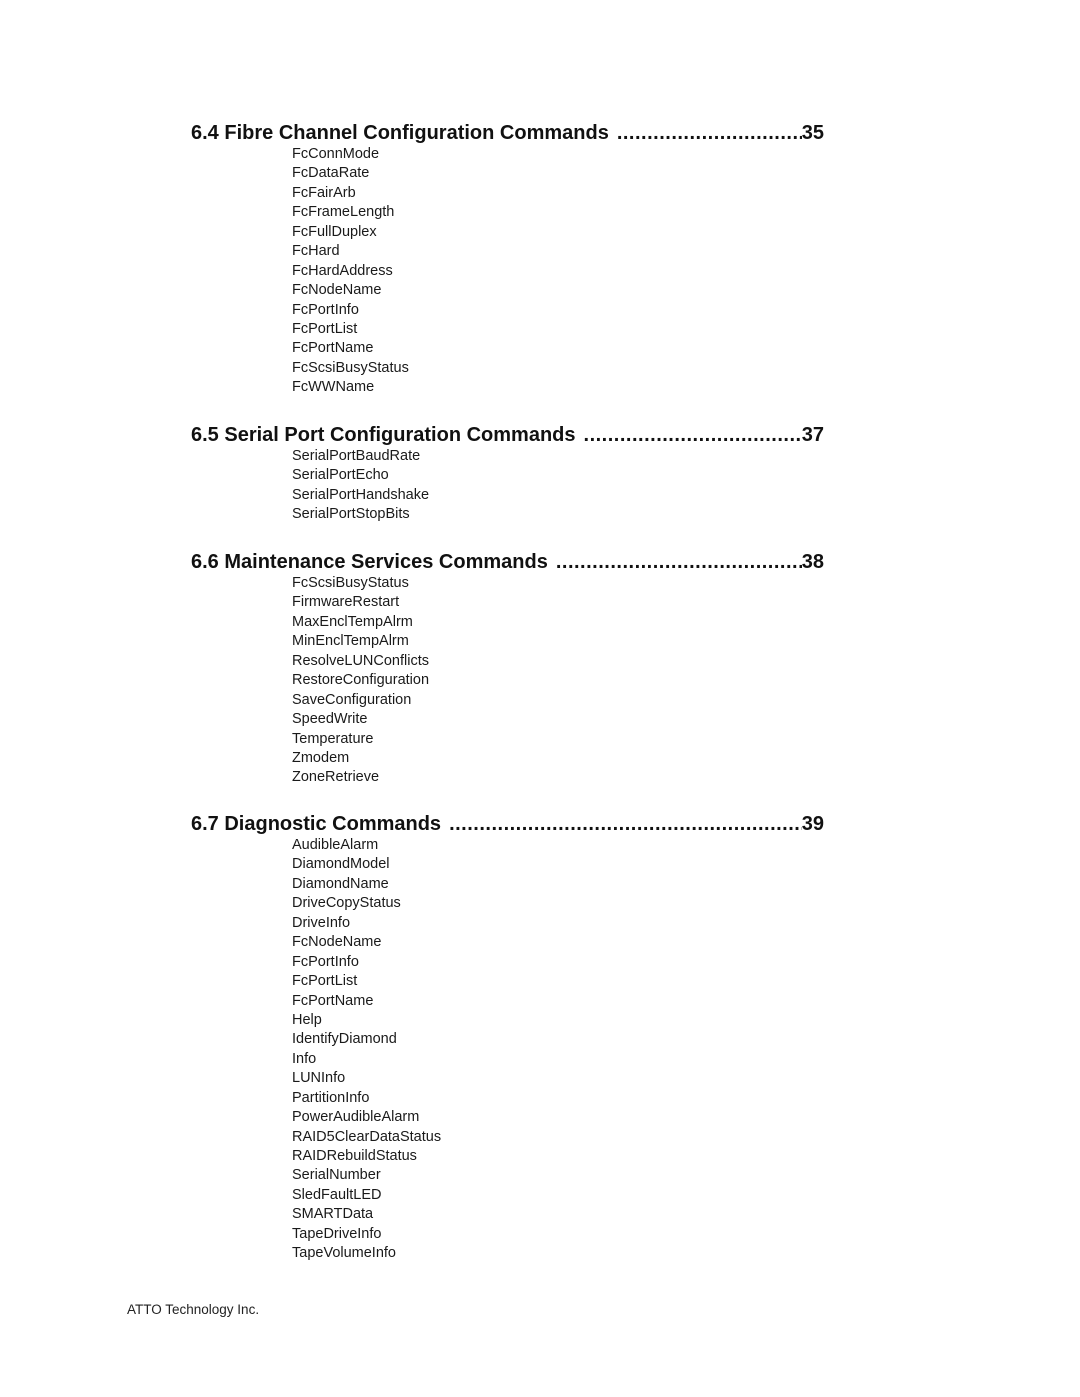 The width and height of the screenshot is (1080, 1397). I want to click on command-item: FcFrameLength, so click(558, 212).